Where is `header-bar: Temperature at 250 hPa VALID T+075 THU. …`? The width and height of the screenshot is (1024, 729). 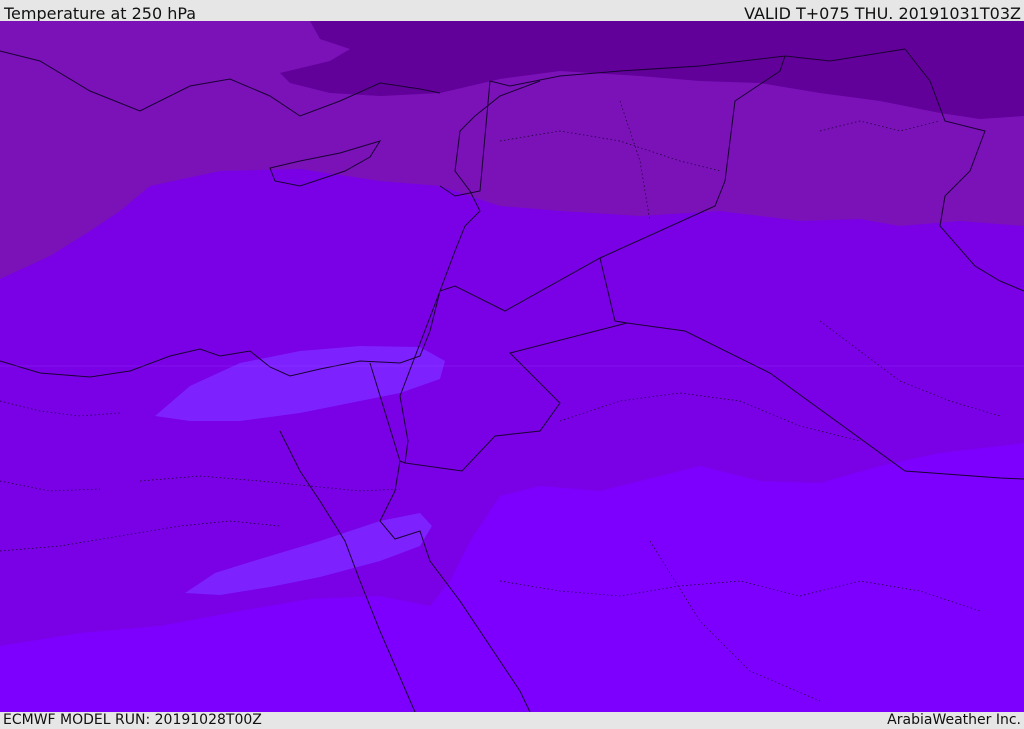
header-bar: Temperature at 250 hPa VALID T+075 THU. … is located at coordinates (512, 11).